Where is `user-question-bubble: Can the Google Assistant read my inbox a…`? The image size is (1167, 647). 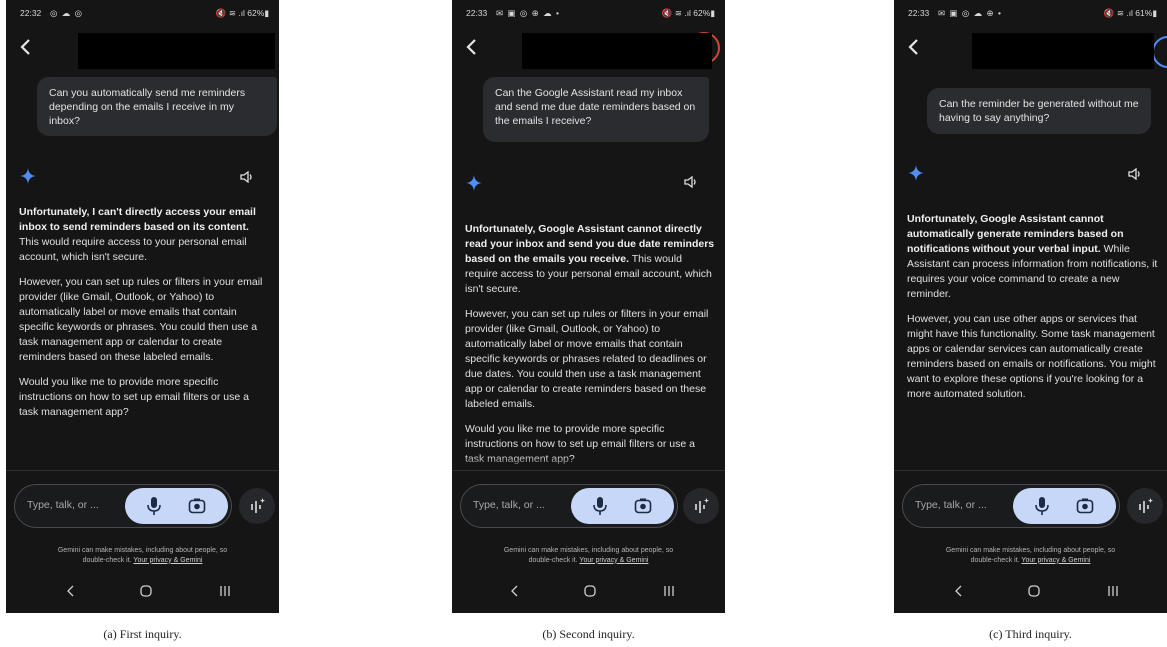 user-question-bubble: Can the Google Assistant read my inbox a… is located at coordinates (596, 109).